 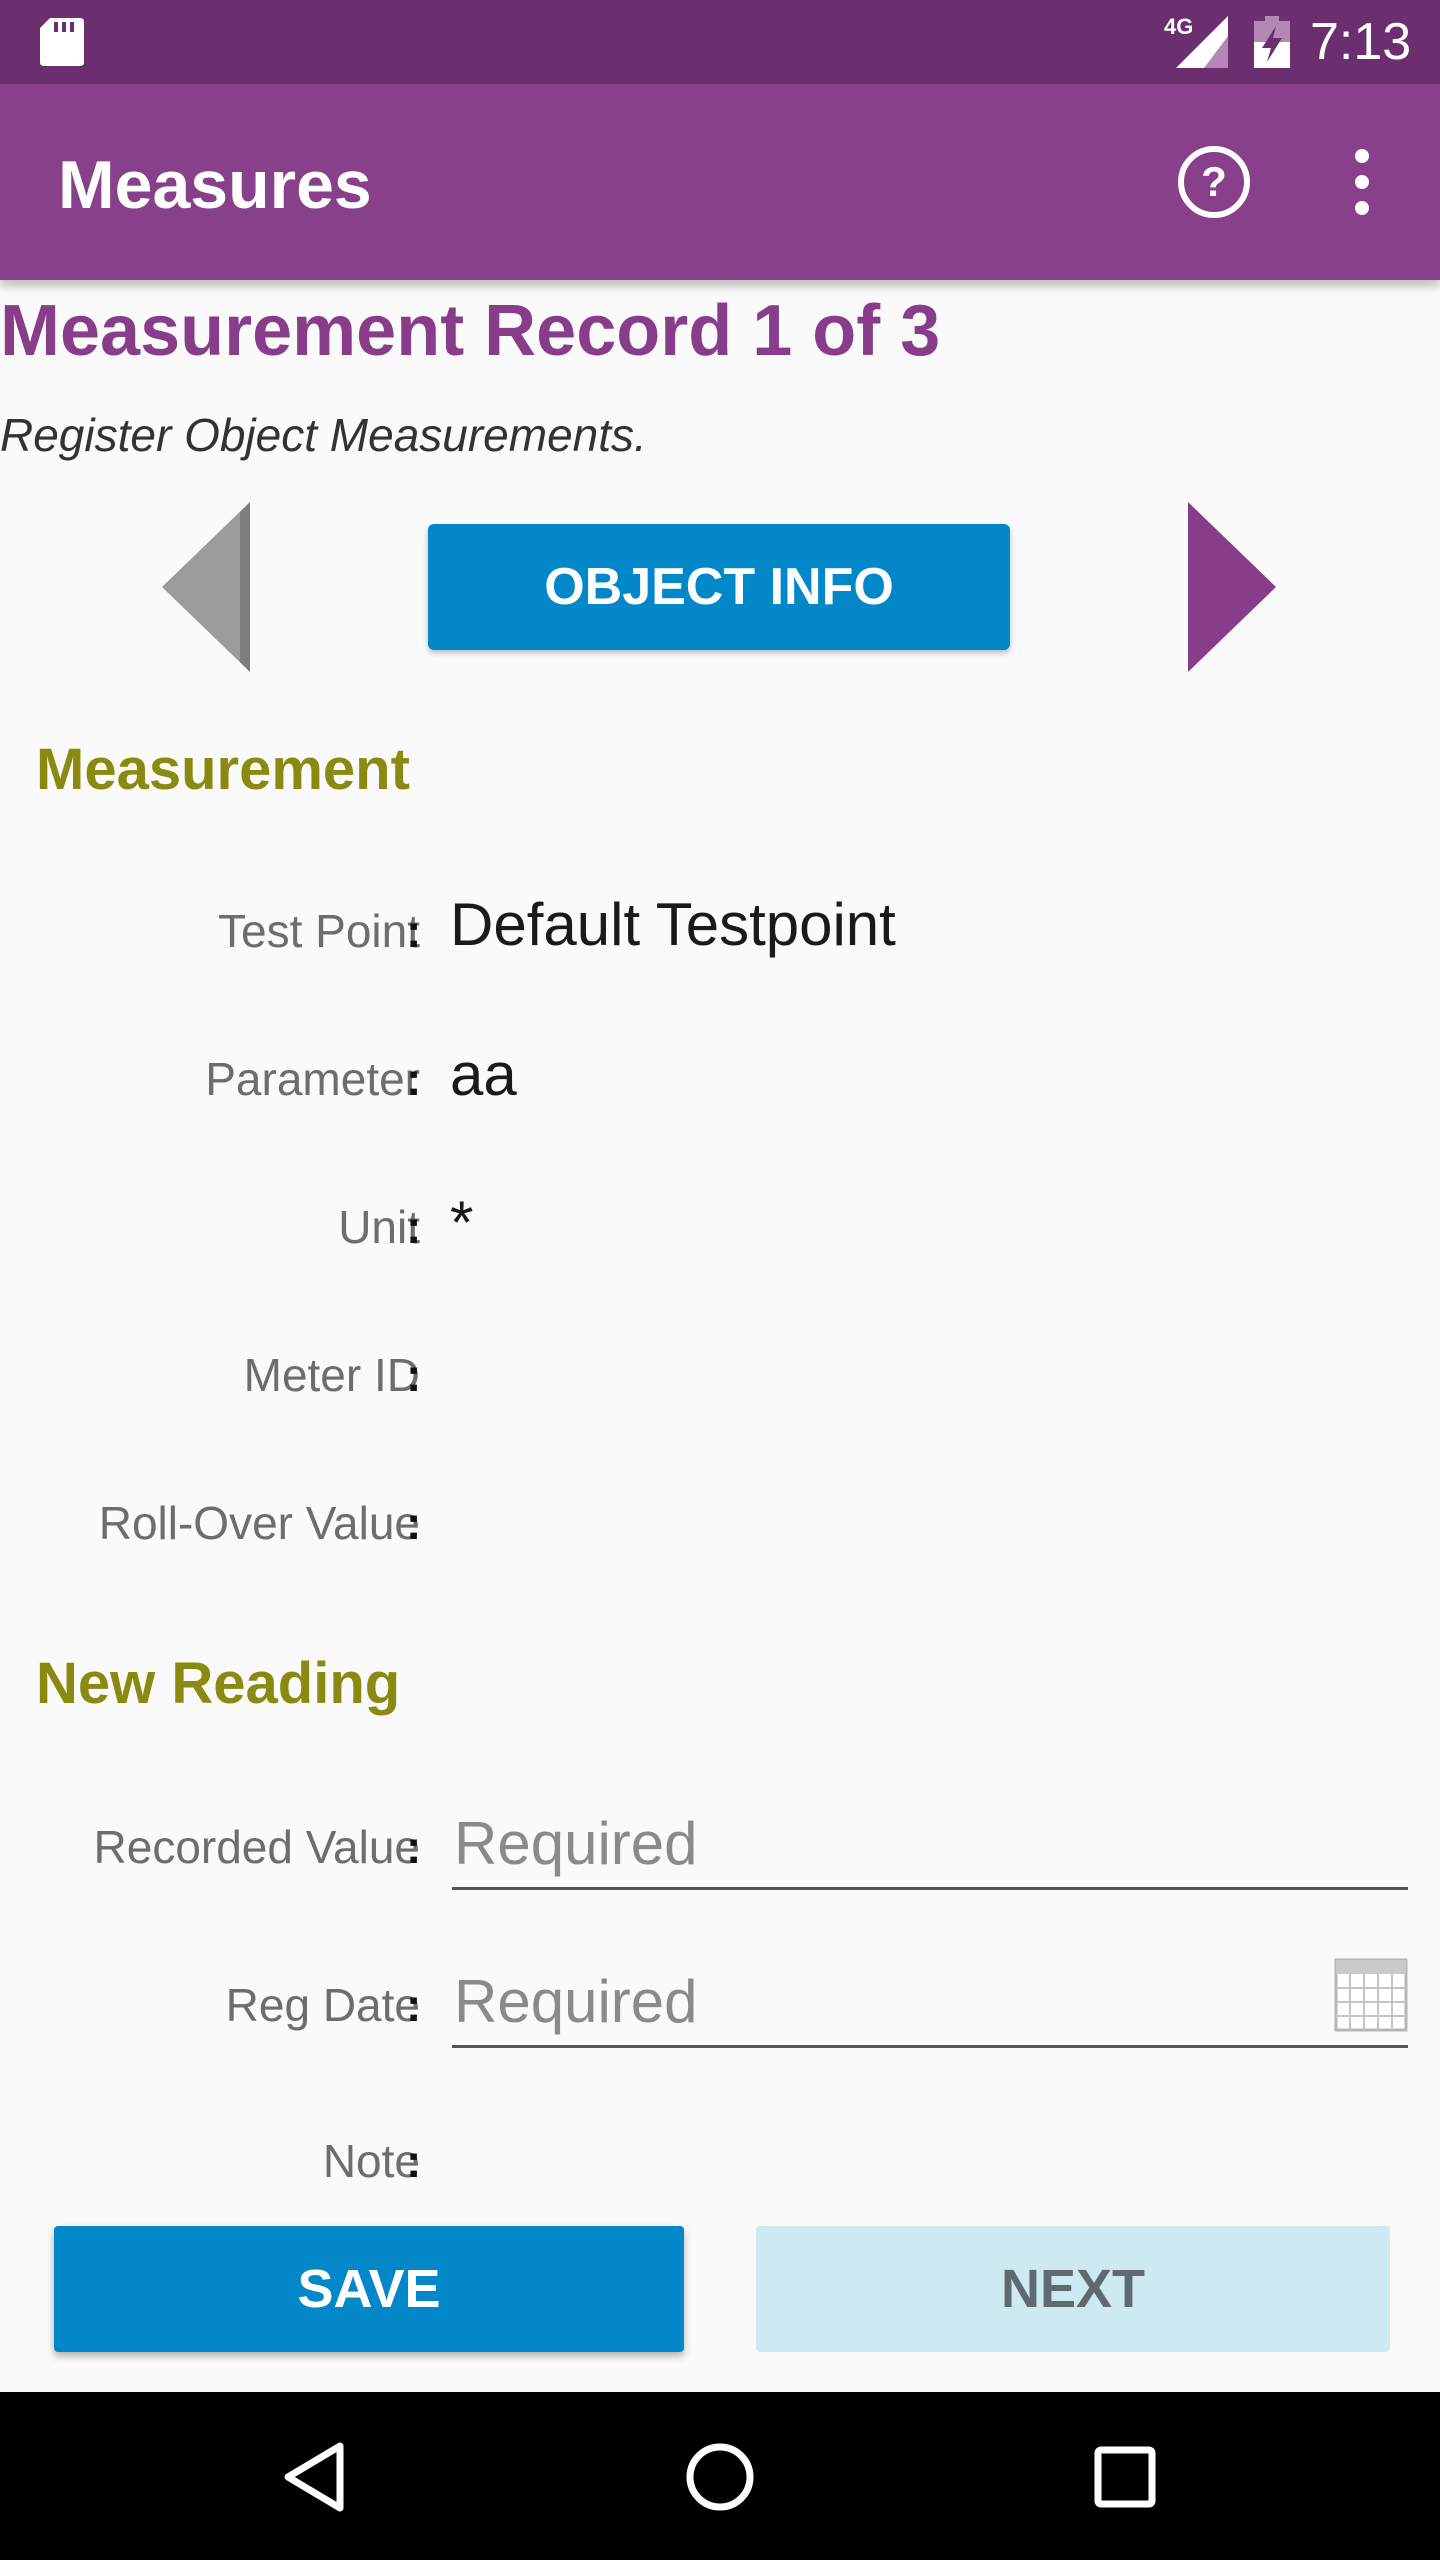 I want to click on meter-id-colon: :, so click(x=414, y=1375).